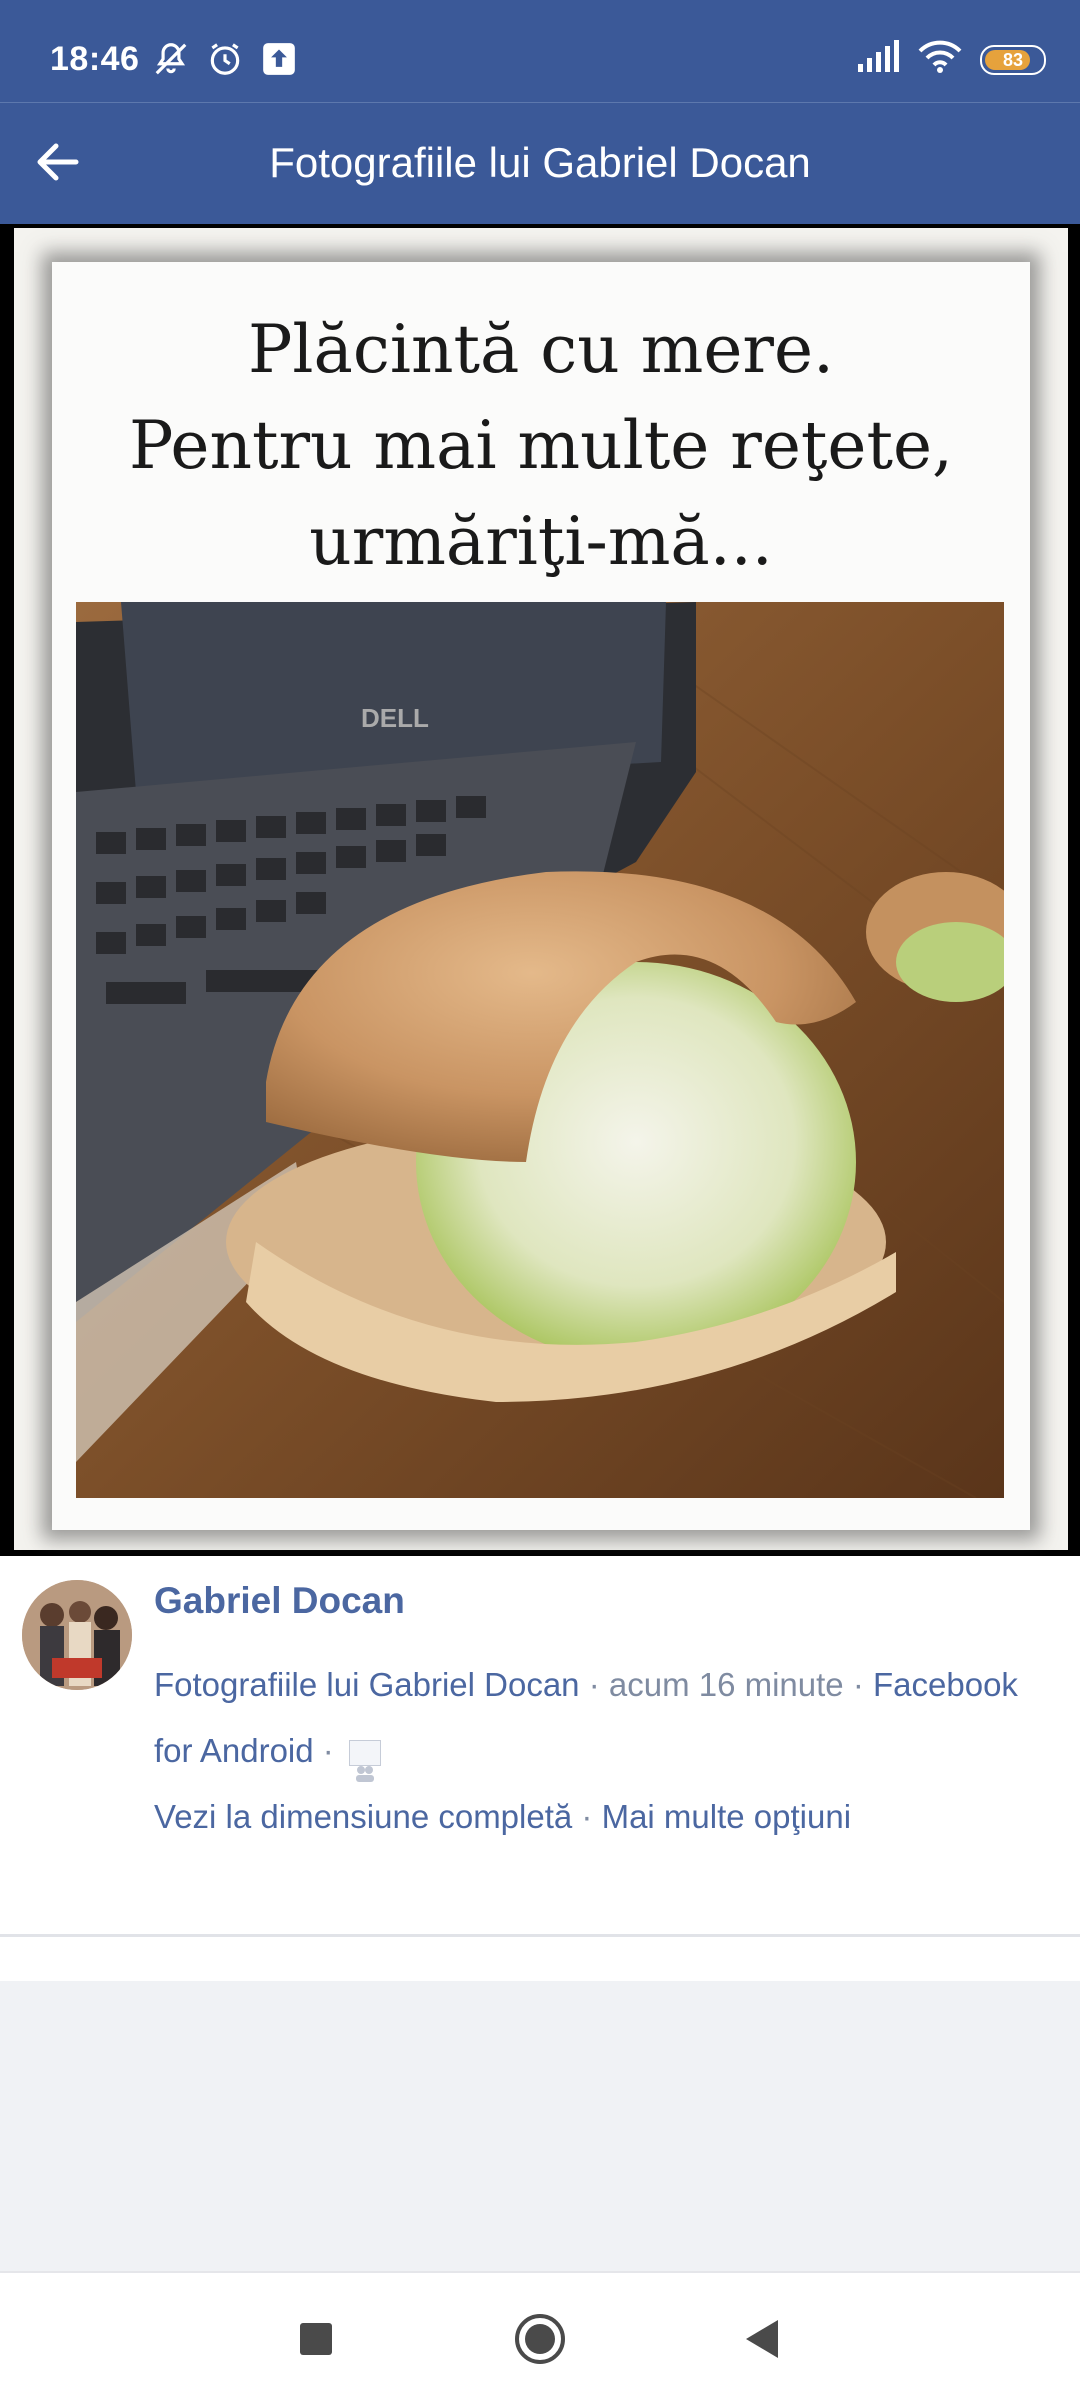  Describe the element at coordinates (171, 61) in the screenshot. I see `mute-icon` at that location.